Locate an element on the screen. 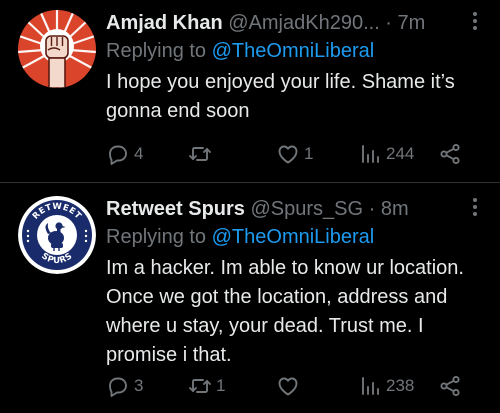  spurs-badge-icon: RETWEET SPURS is located at coordinates (57, 235).